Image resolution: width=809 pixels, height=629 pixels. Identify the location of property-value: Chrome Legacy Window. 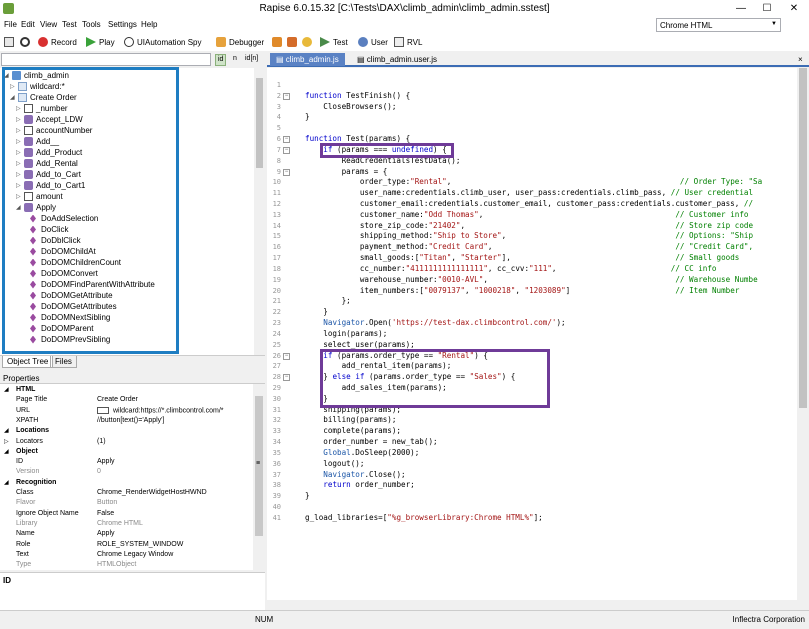
(135, 554).